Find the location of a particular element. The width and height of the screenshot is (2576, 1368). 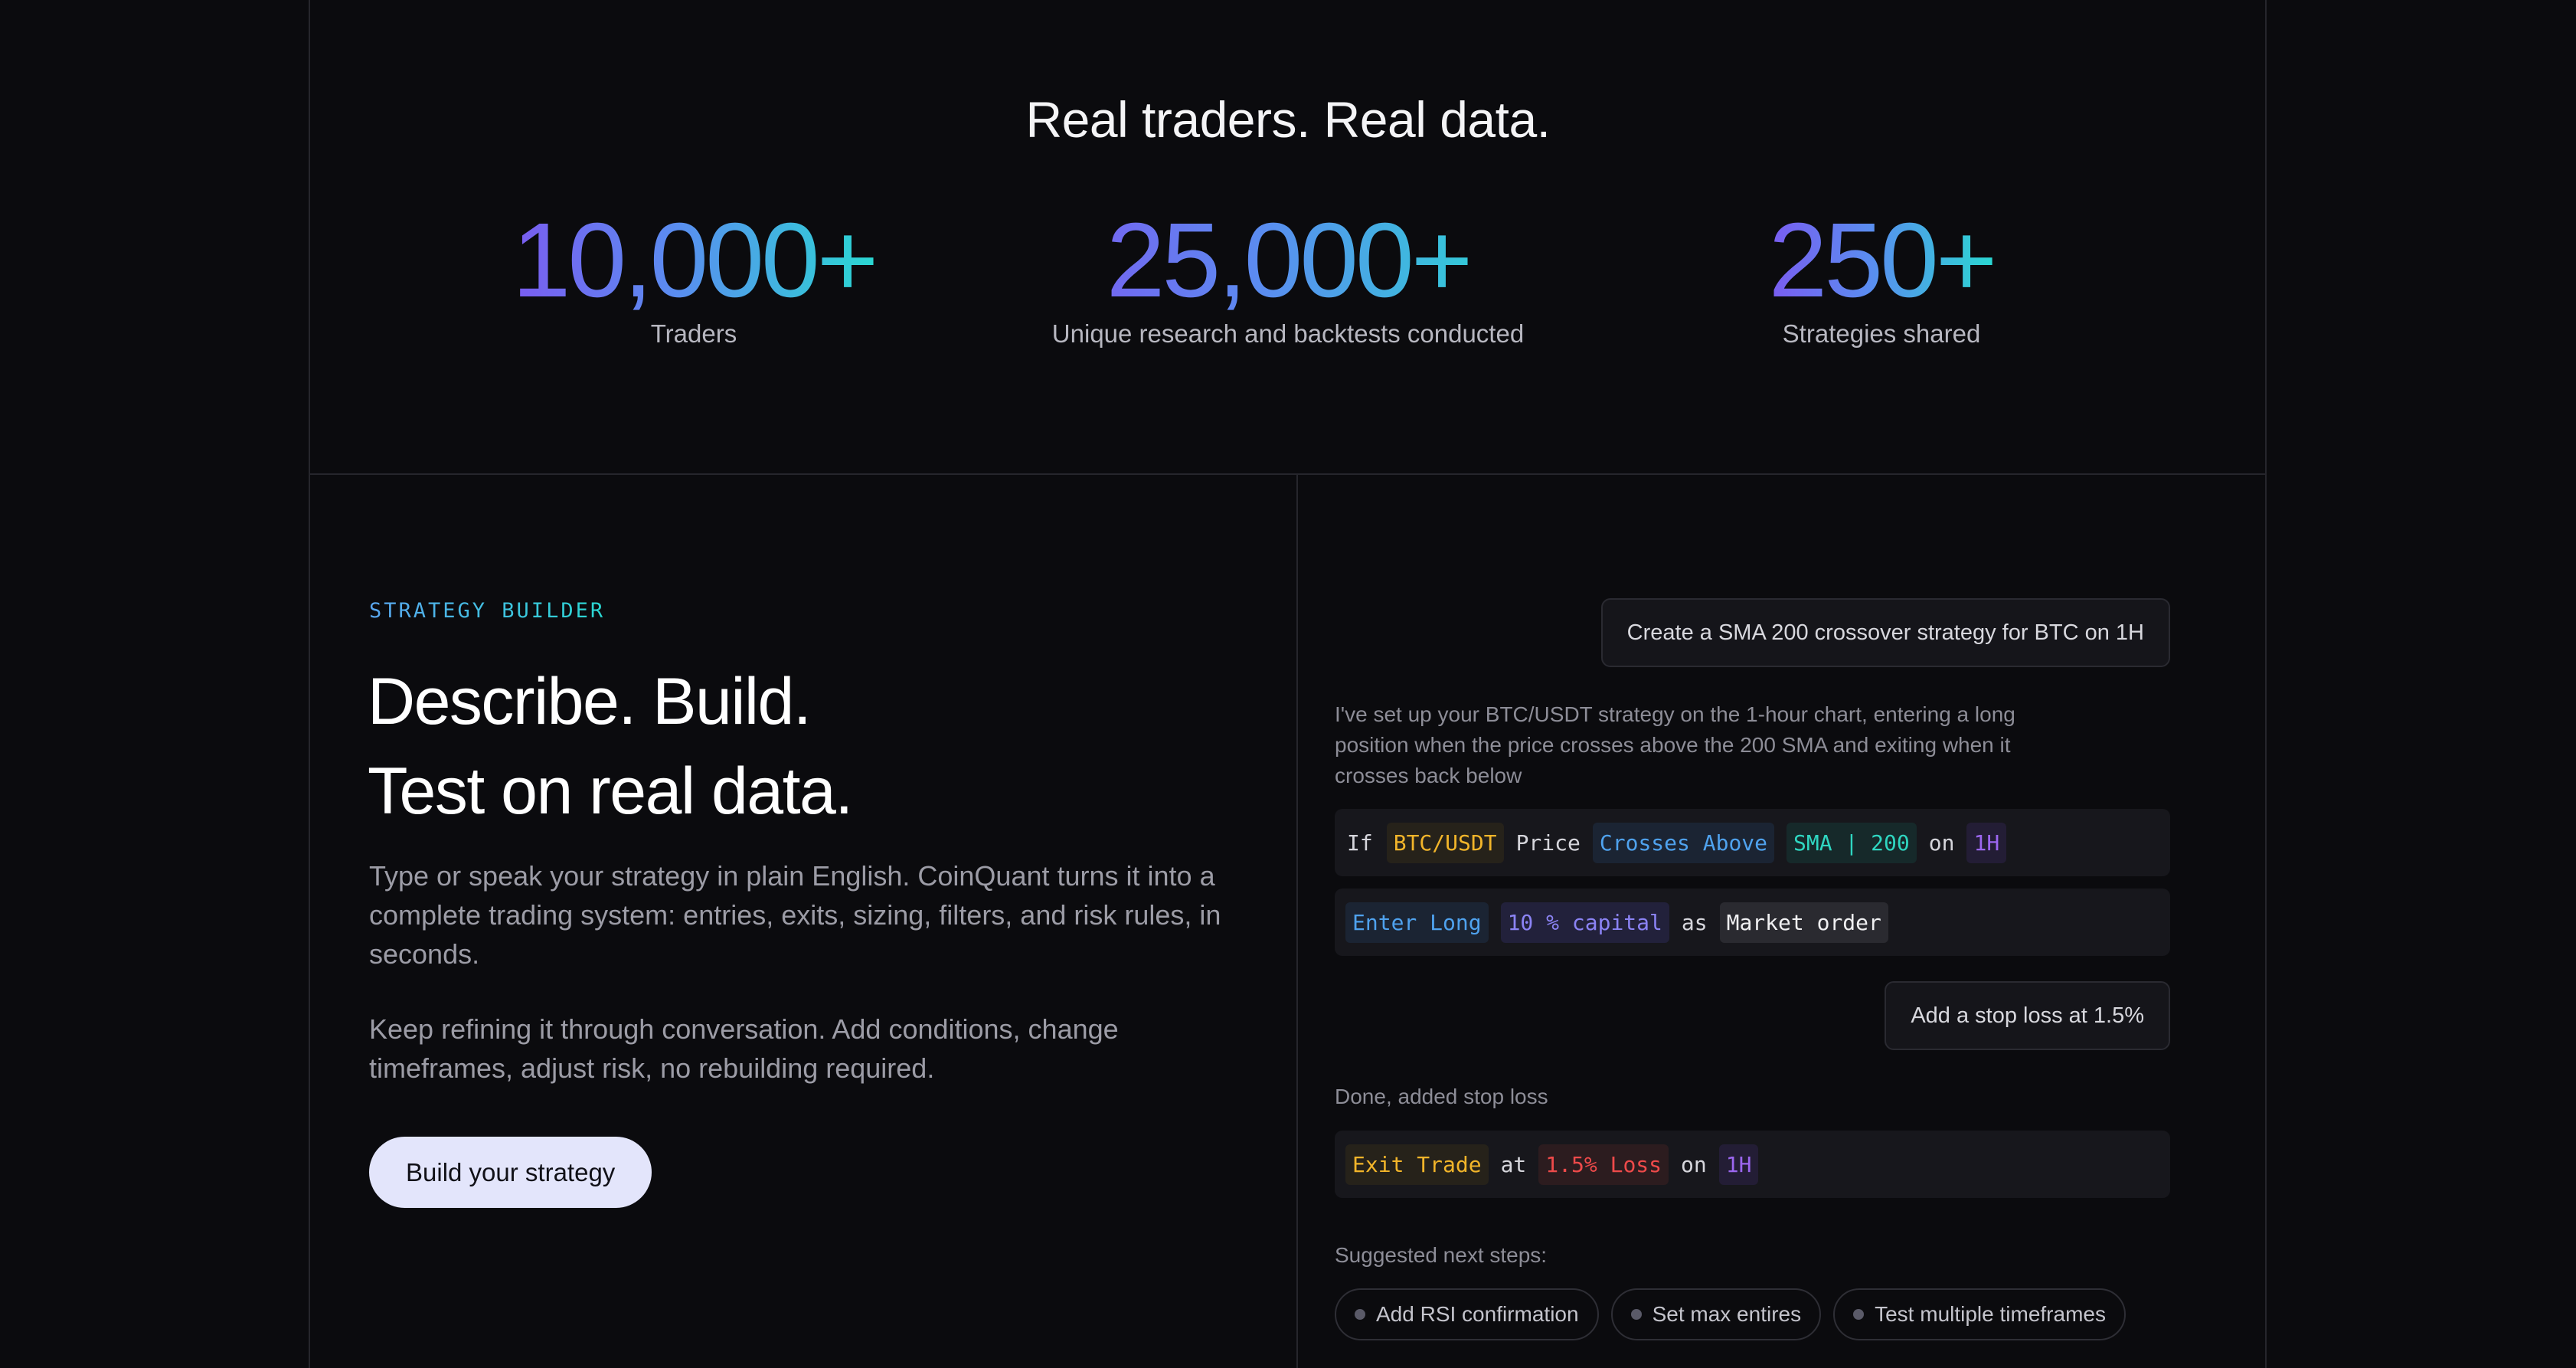

suggestion-chip-timeframes: Test multiple timeframes is located at coordinates (1979, 1314).